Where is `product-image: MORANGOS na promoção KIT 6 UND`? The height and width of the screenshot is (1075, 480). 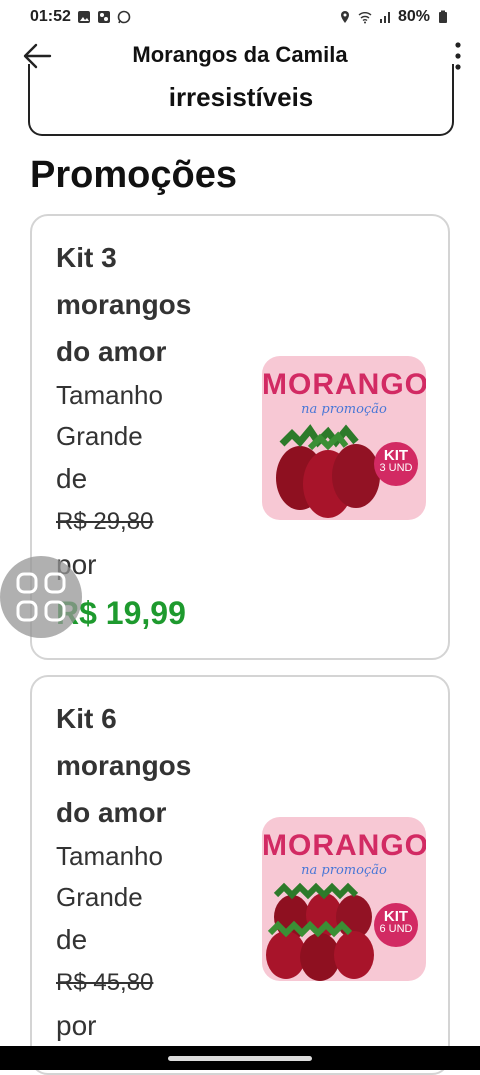
product-image: MORANGOS na promoção KIT 6 UND is located at coordinates (344, 899).